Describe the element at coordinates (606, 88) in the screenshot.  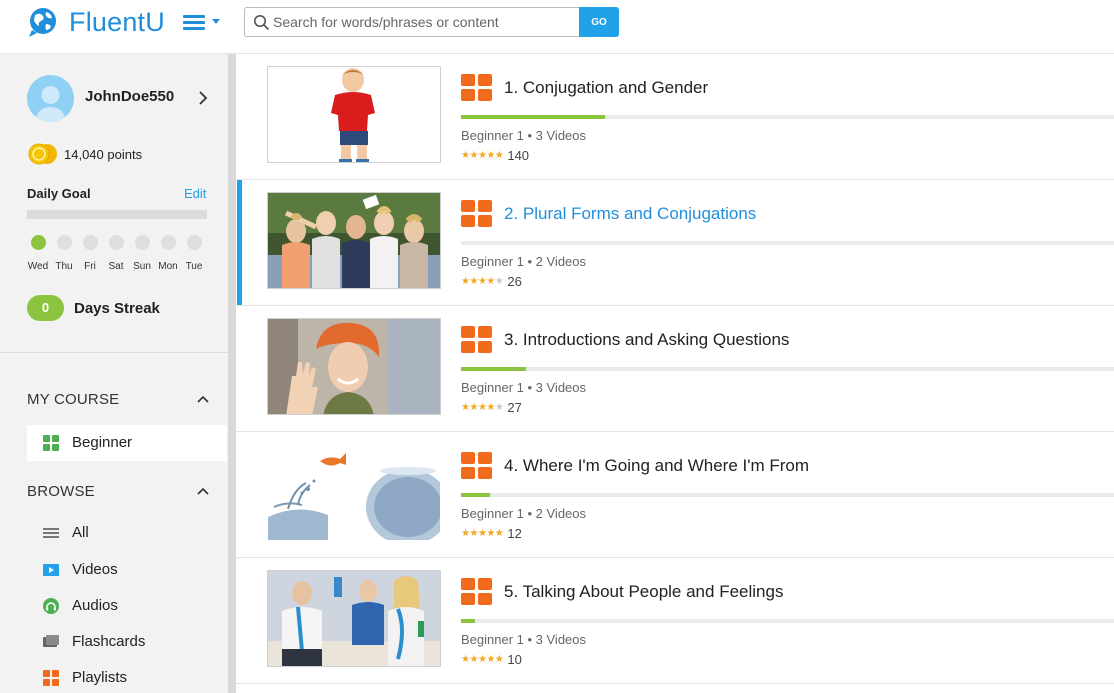
I see `lesson-title: 1. Conjugation and Gender` at that location.